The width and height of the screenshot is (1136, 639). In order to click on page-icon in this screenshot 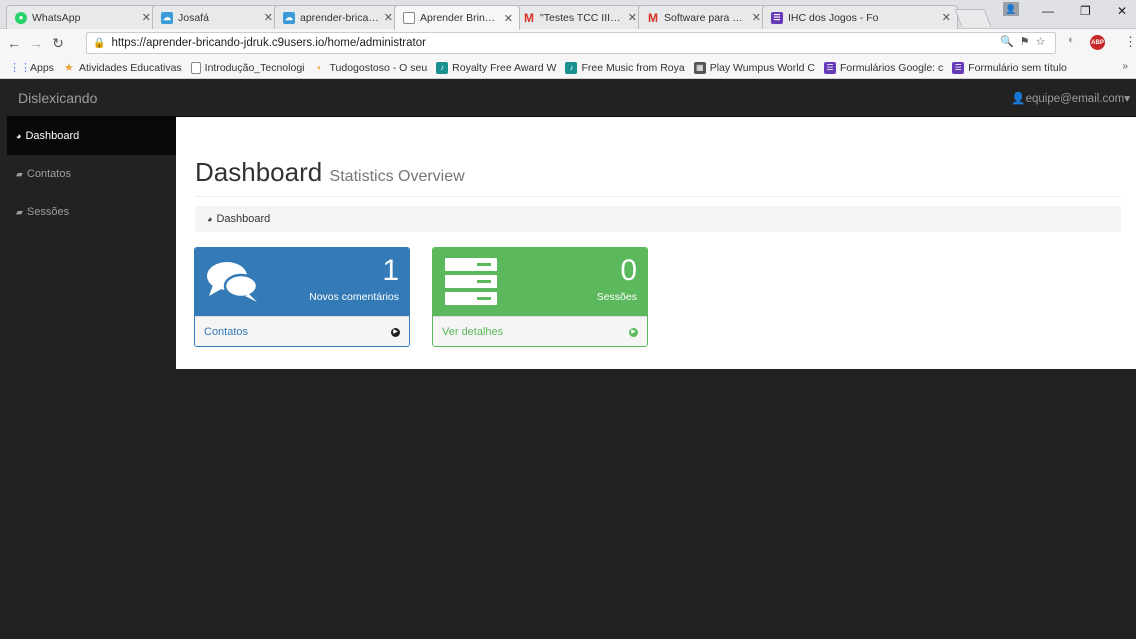, I will do `click(409, 18)`.